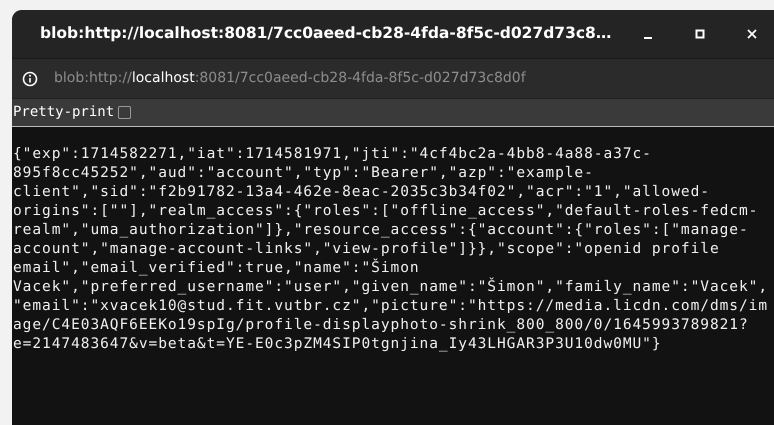 The width and height of the screenshot is (774, 425). Describe the element at coordinates (366, 249) in the screenshot. I see `json-text-line: account","manage-account-links","view-profile"]}},"scope":"openid profile` at that location.